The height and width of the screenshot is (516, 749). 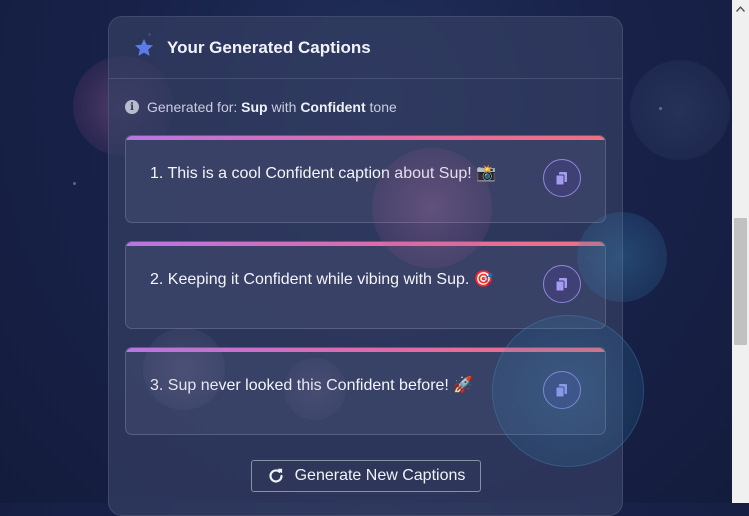 I want to click on info-tone: Confident, so click(x=333, y=107).